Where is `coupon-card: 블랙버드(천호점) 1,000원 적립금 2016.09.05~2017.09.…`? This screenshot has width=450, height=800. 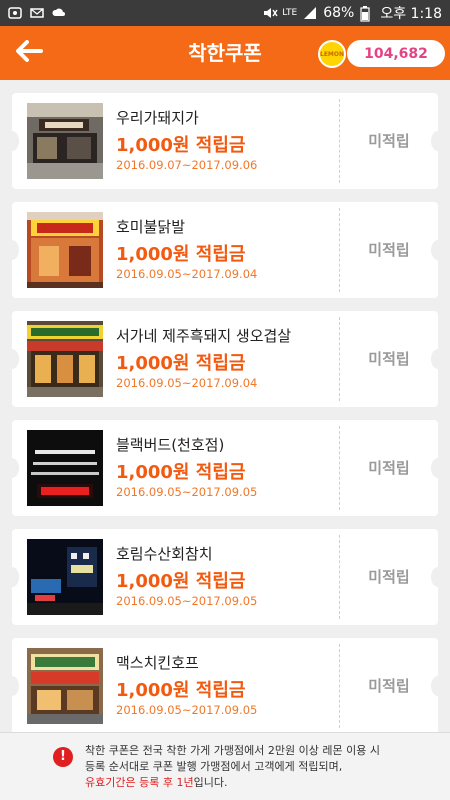 coupon-card: 블랙버드(천호점) 1,000원 적립금 2016.09.05~2017.09.… is located at coordinates (225, 468).